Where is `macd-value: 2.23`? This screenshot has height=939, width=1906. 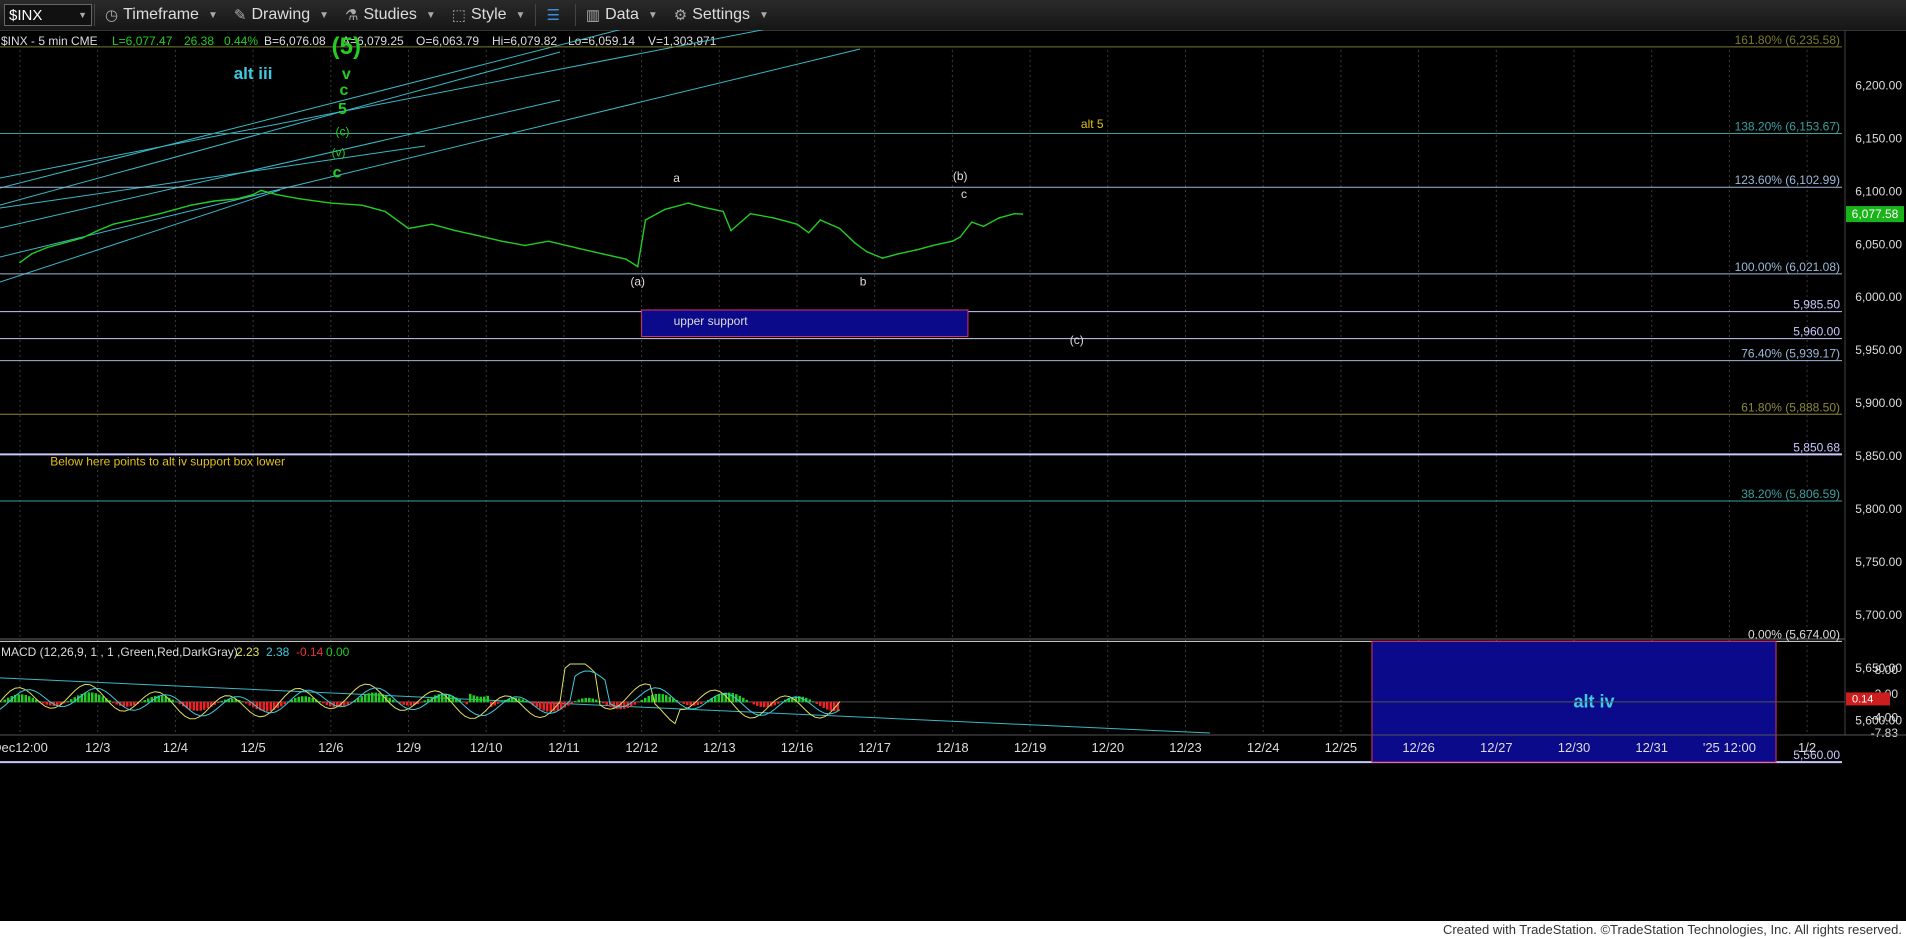 macd-value: 2.23 is located at coordinates (248, 652).